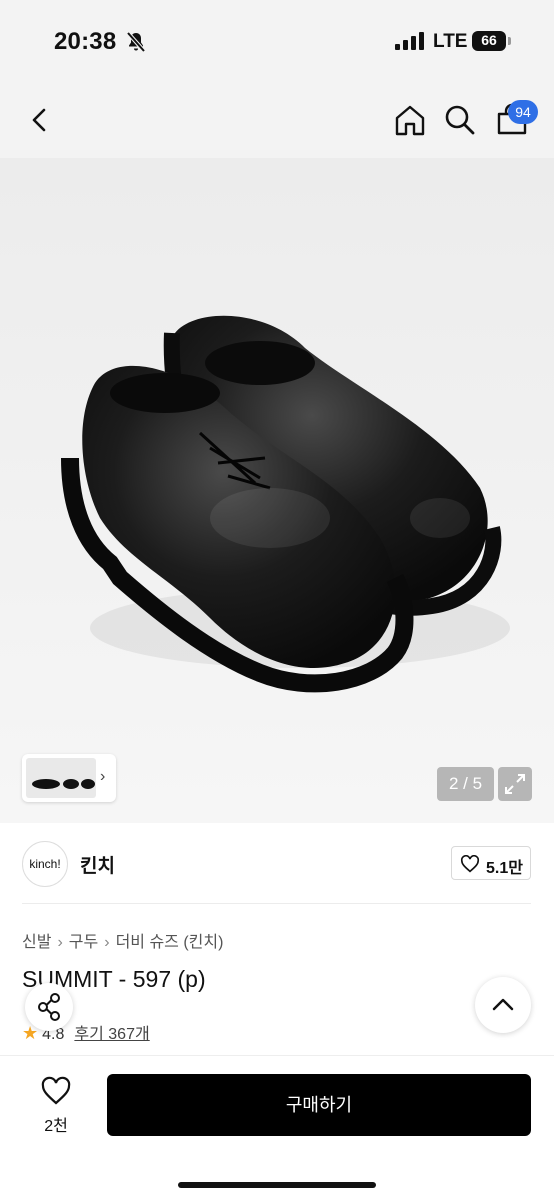  I want to click on cart-count-badge: 94, so click(523, 112).